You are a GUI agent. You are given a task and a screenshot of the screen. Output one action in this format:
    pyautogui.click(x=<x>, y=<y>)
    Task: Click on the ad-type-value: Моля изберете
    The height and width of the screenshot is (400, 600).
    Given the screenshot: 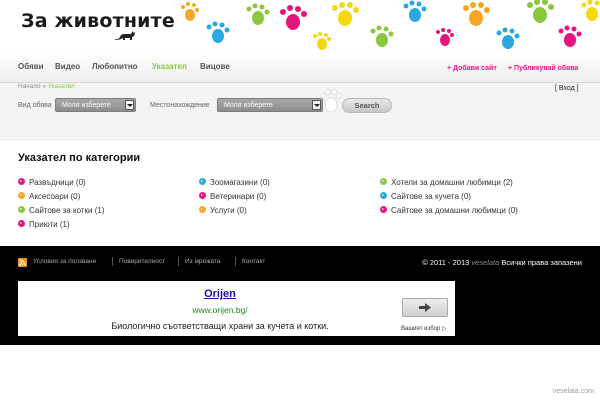 What is the action you would take?
    pyautogui.click(x=86, y=105)
    